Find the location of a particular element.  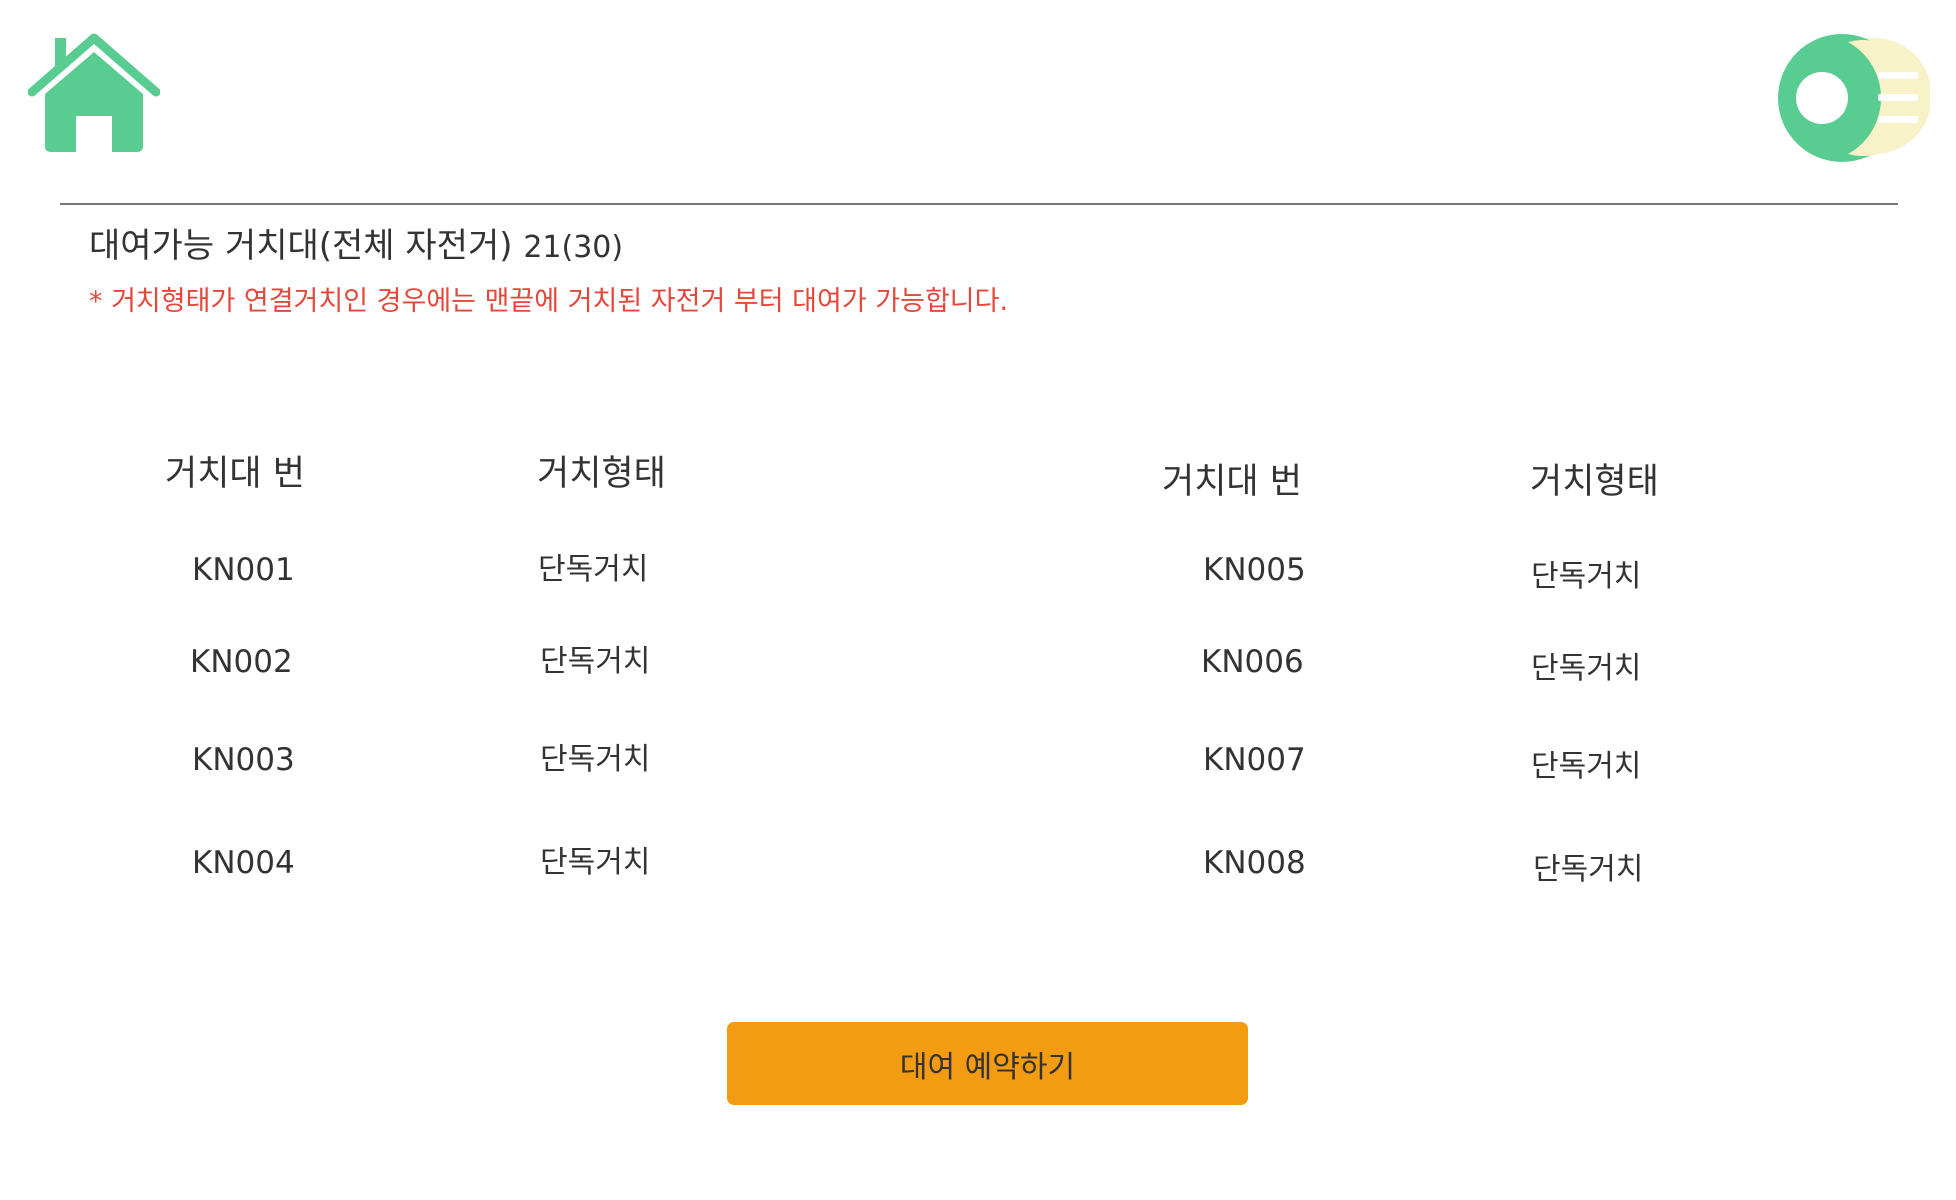

reserve-button: 대여 예약하기 is located at coordinates (987, 1063).